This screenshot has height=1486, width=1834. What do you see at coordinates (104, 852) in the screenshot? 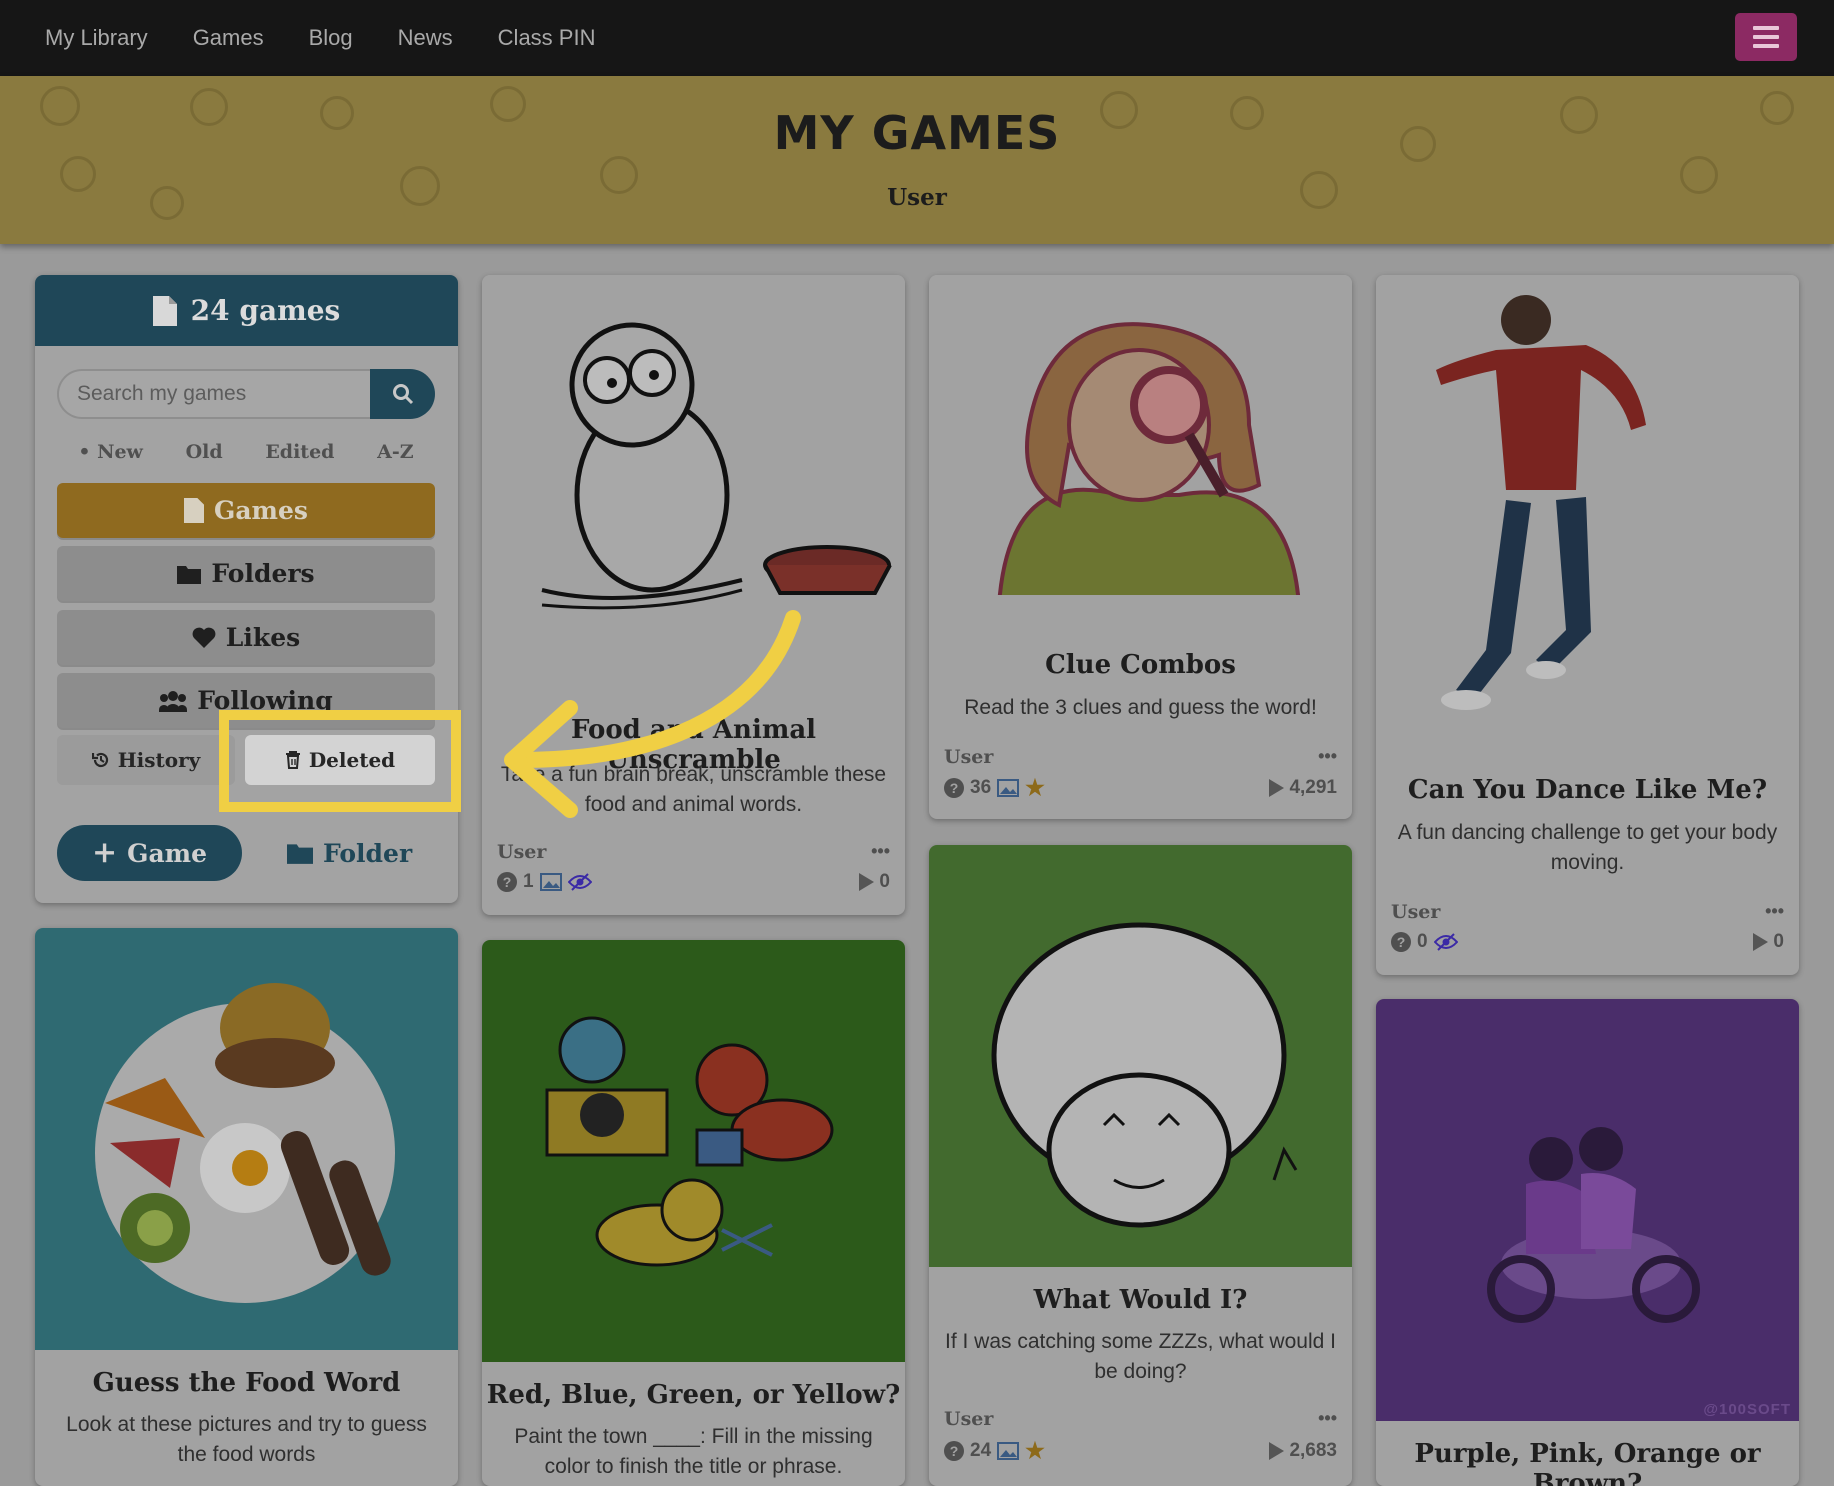
I see `plus-icon: +` at bounding box center [104, 852].